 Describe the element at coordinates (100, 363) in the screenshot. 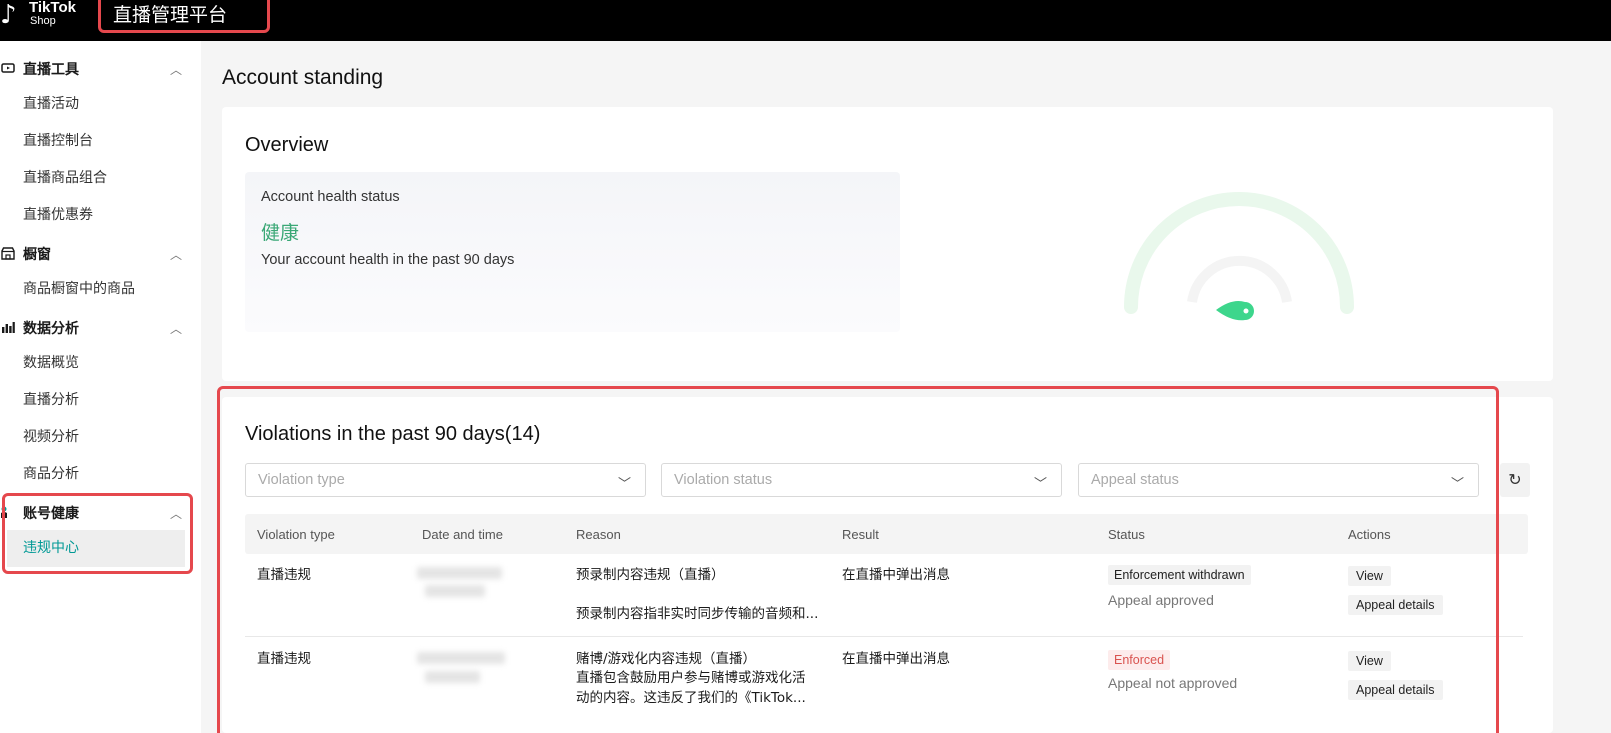

I see `sidebar-item-data-overview: 数据概览` at that location.